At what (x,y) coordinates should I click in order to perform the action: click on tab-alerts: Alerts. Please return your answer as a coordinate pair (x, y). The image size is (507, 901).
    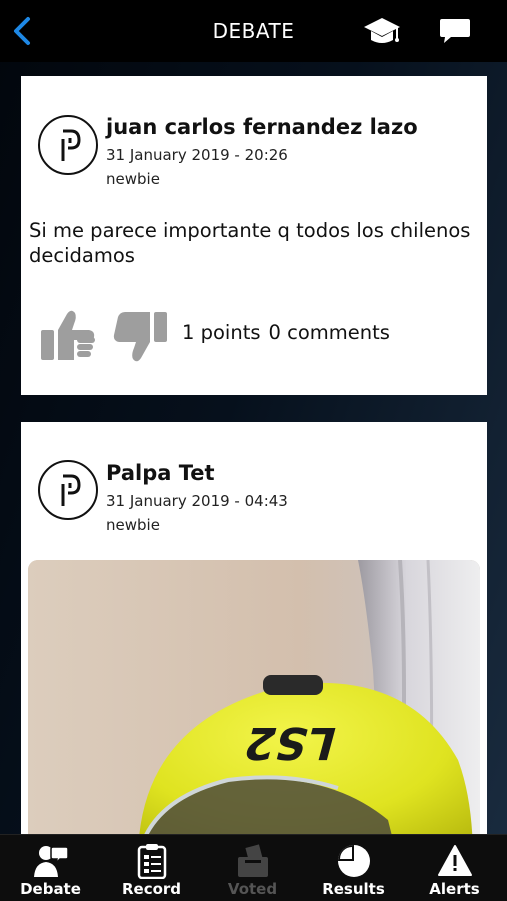
    Looking at the image, I should click on (454, 868).